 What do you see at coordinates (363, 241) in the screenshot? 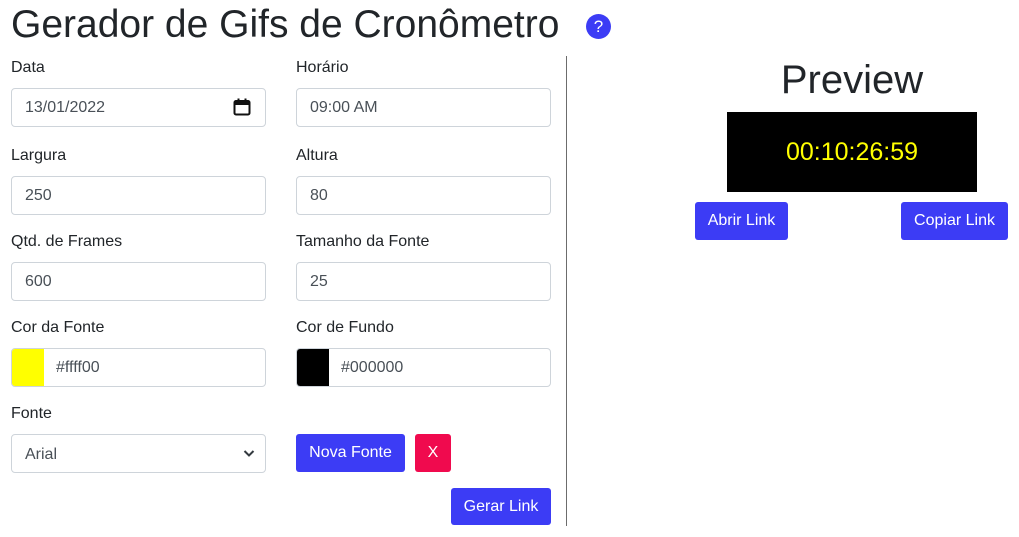
I see `tamanho-fonte-label: Tamanho da Fonte` at bounding box center [363, 241].